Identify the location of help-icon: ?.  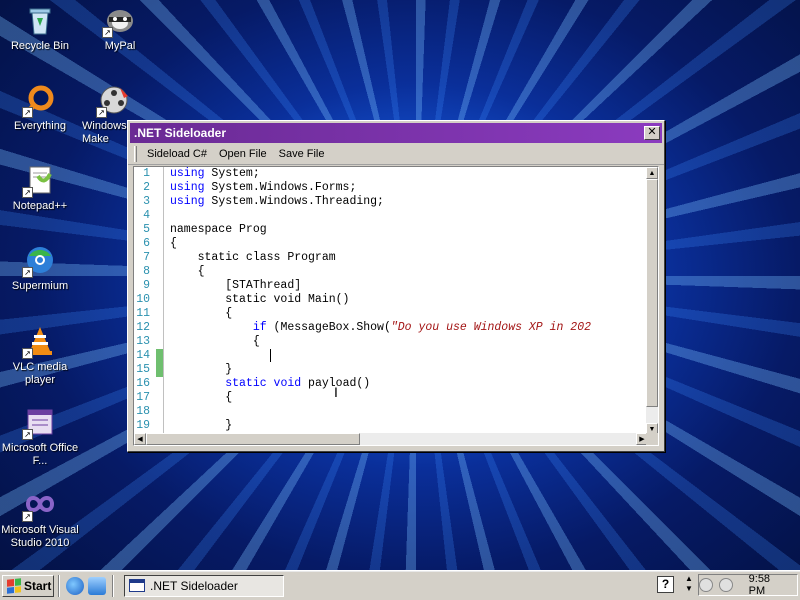
(665, 584).